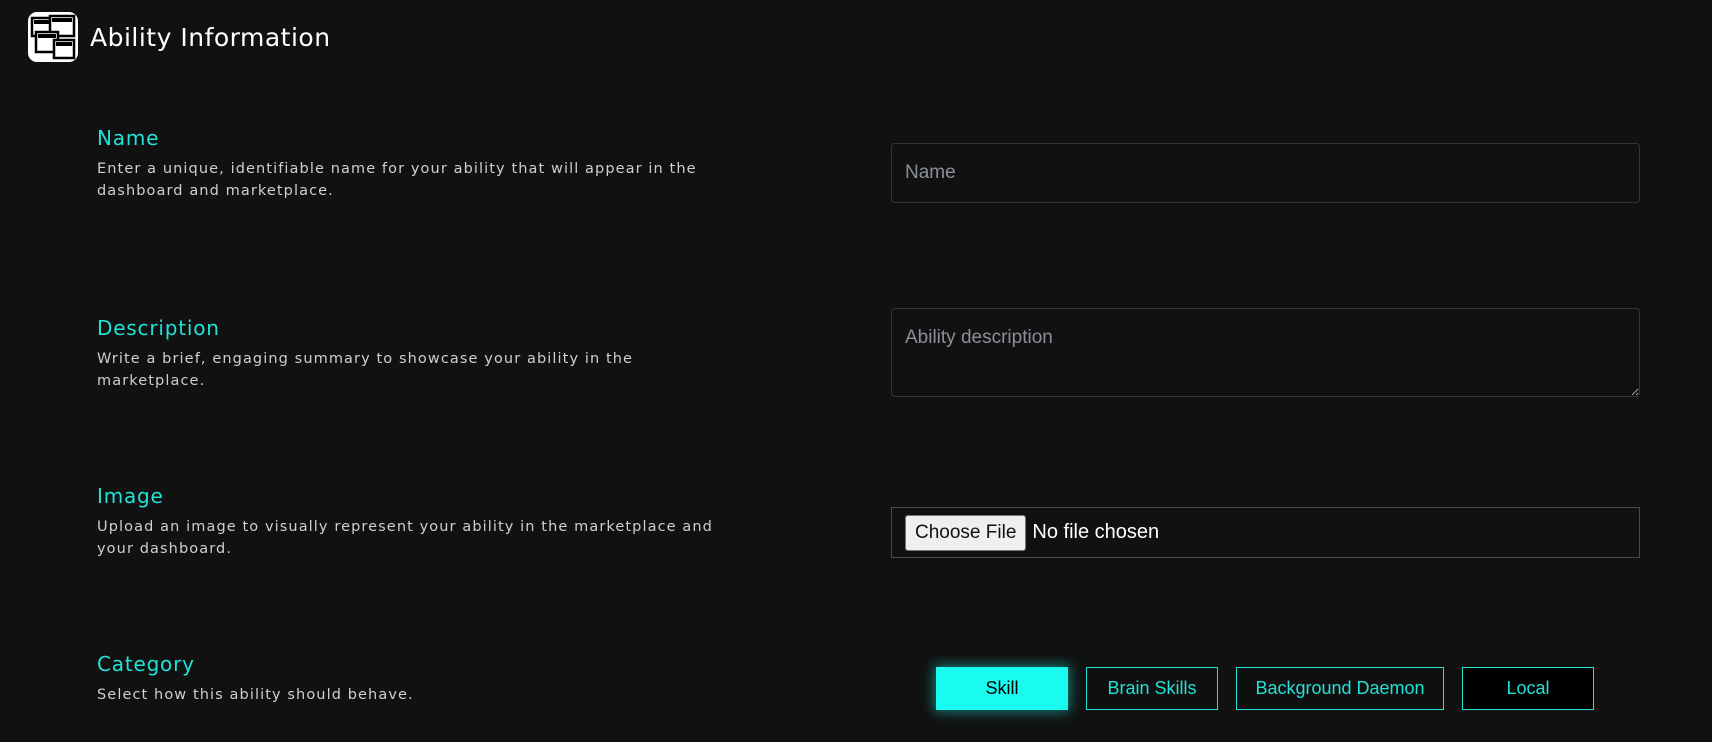  I want to click on category-background-daemon-button: Background Daemon, so click(1340, 688).